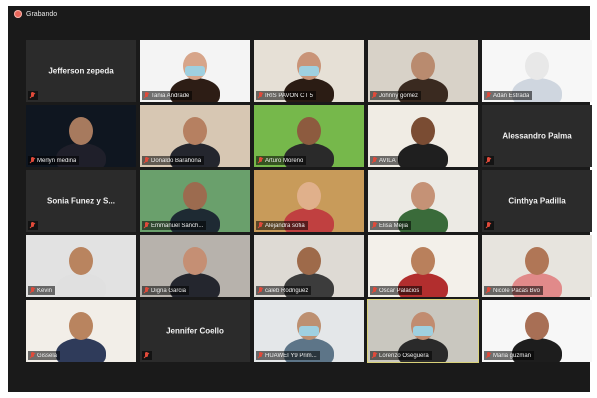 Image resolution: width=597 pixels, height=398 pixels. I want to click on participant-tile: Kevin, so click(81, 266).